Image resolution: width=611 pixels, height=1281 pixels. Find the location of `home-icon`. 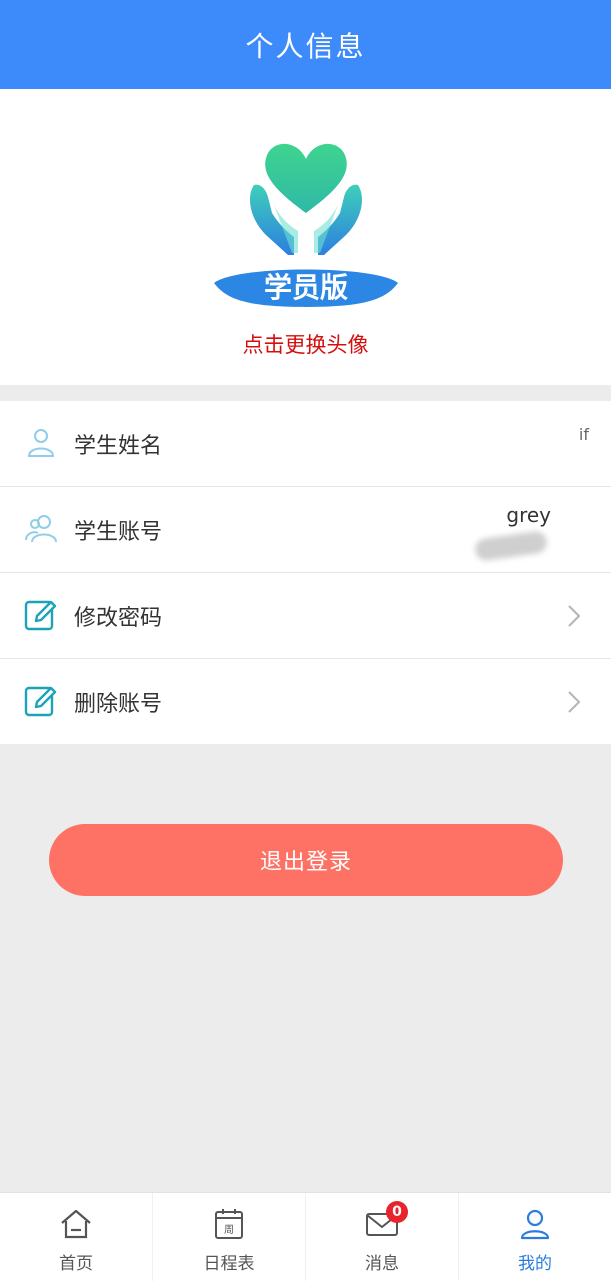

home-icon is located at coordinates (76, 1224).